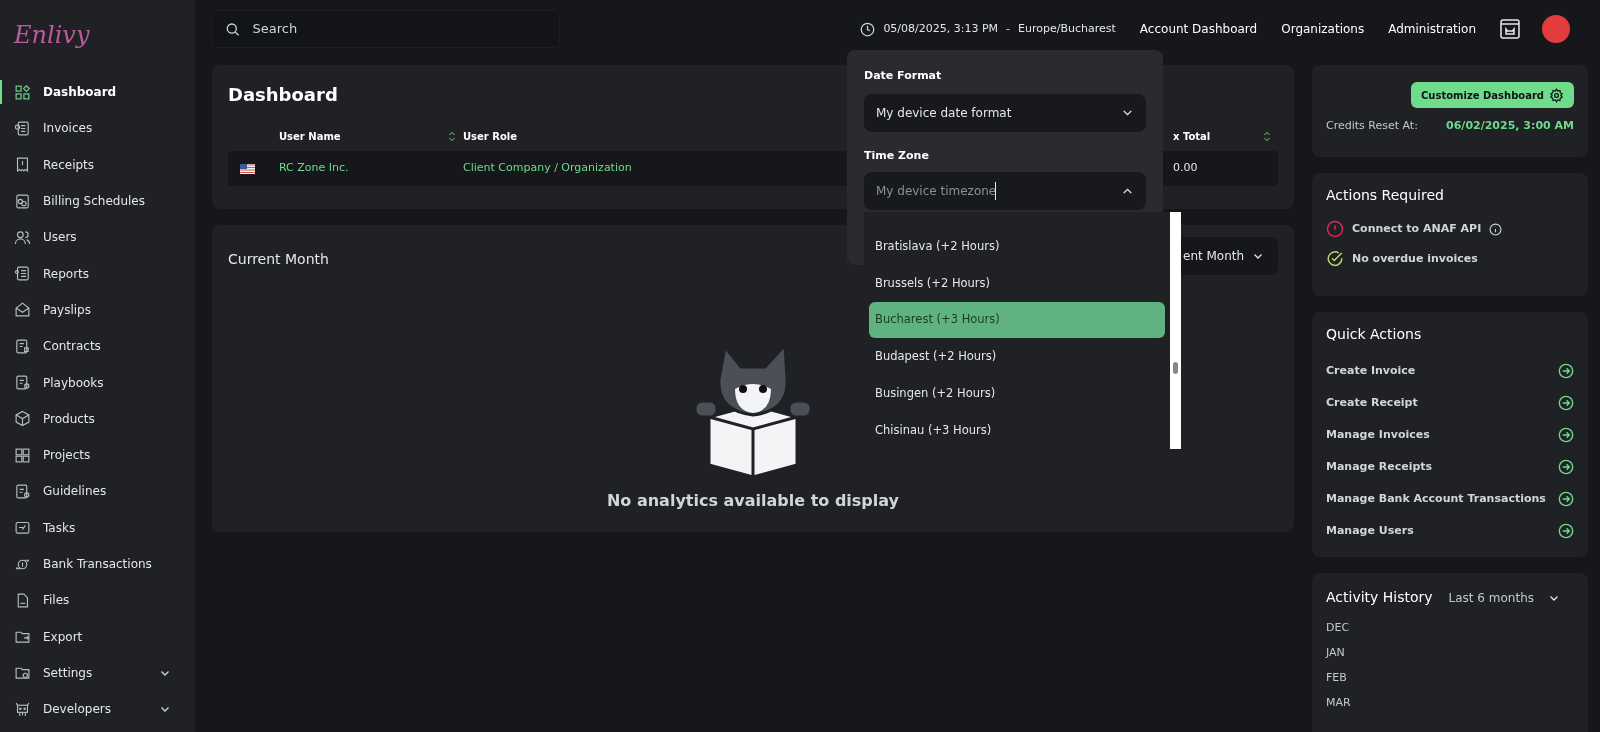 This screenshot has width=1600, height=732. What do you see at coordinates (1229, 256) in the screenshot?
I see `period-select: ent Month` at bounding box center [1229, 256].